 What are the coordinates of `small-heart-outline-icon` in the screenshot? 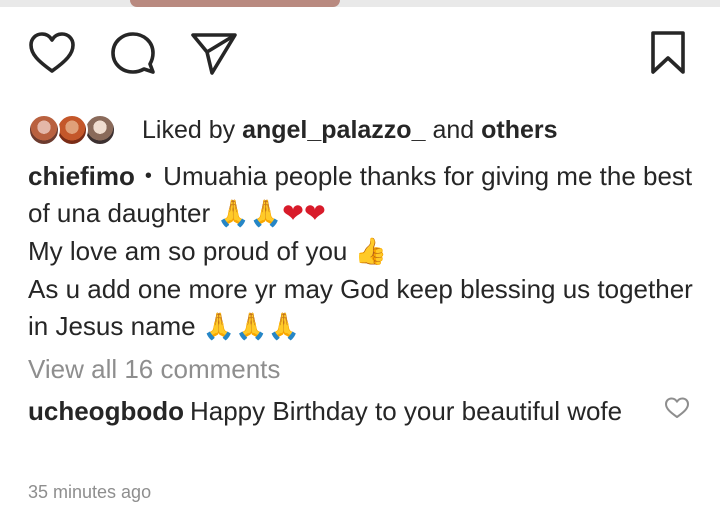 It's located at (677, 407).